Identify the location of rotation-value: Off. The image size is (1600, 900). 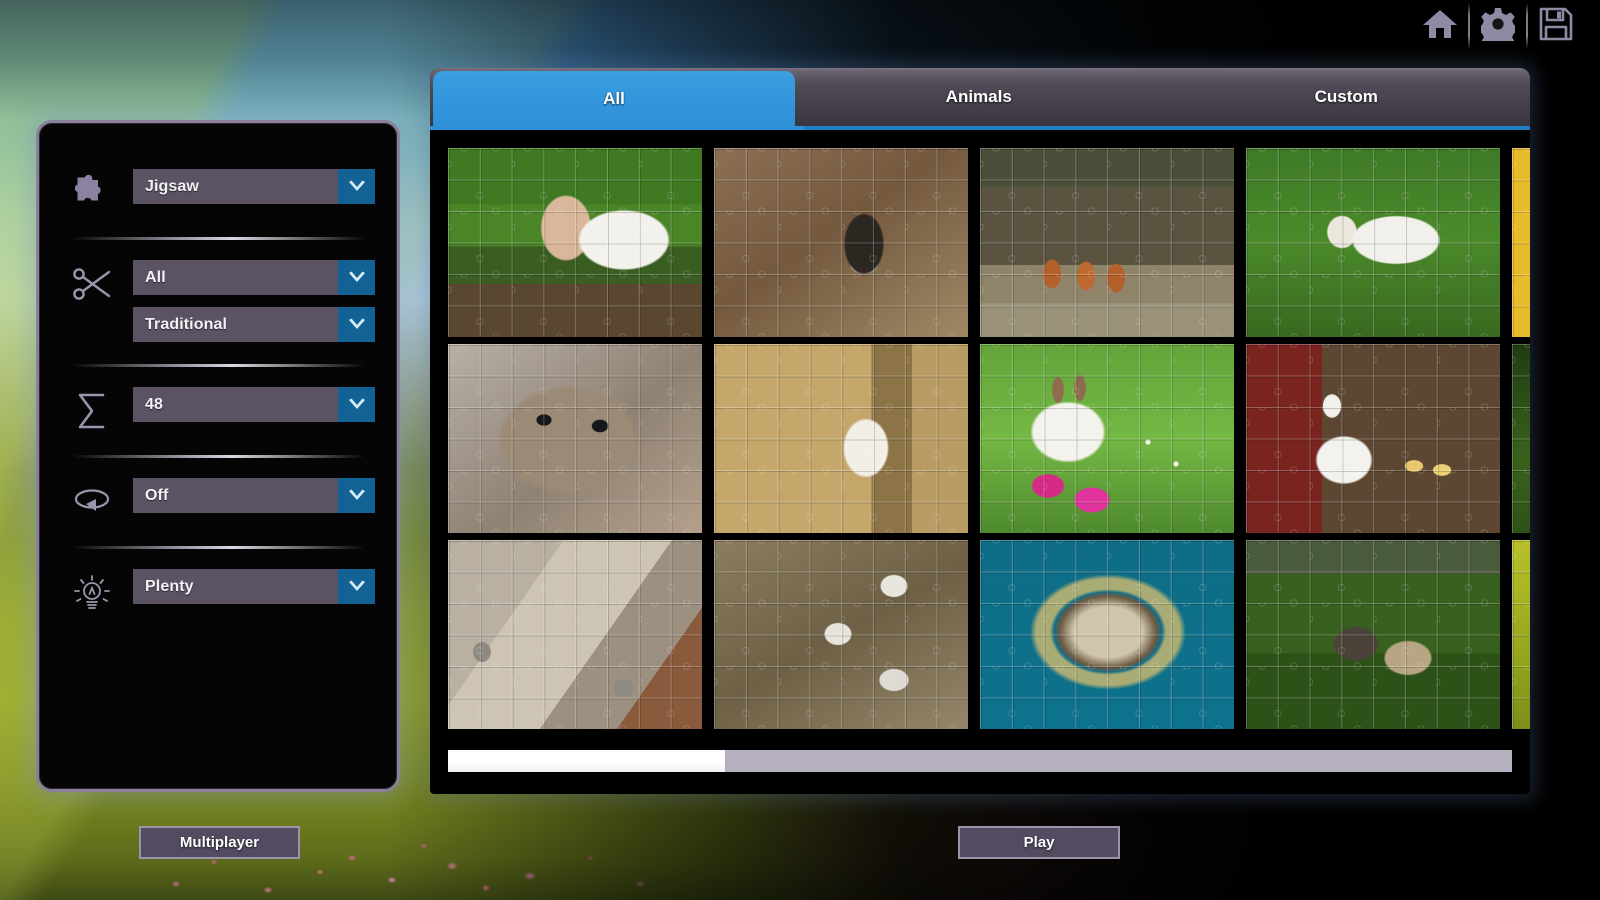
(157, 495).